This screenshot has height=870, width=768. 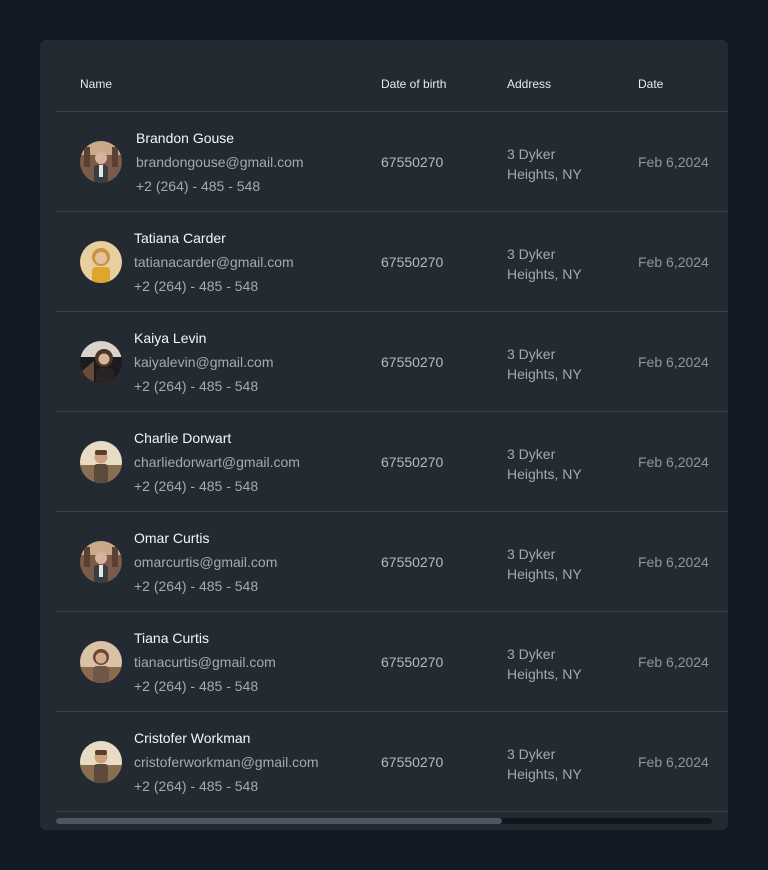 What do you see at coordinates (180, 238) in the screenshot?
I see `row-name: Tatiana Carder` at bounding box center [180, 238].